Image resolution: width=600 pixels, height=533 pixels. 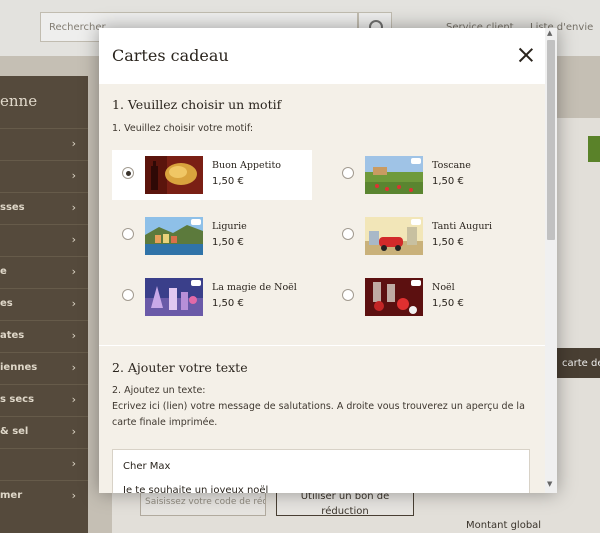 What do you see at coordinates (551, 140) in the screenshot?
I see `scrollbar-thumb` at bounding box center [551, 140].